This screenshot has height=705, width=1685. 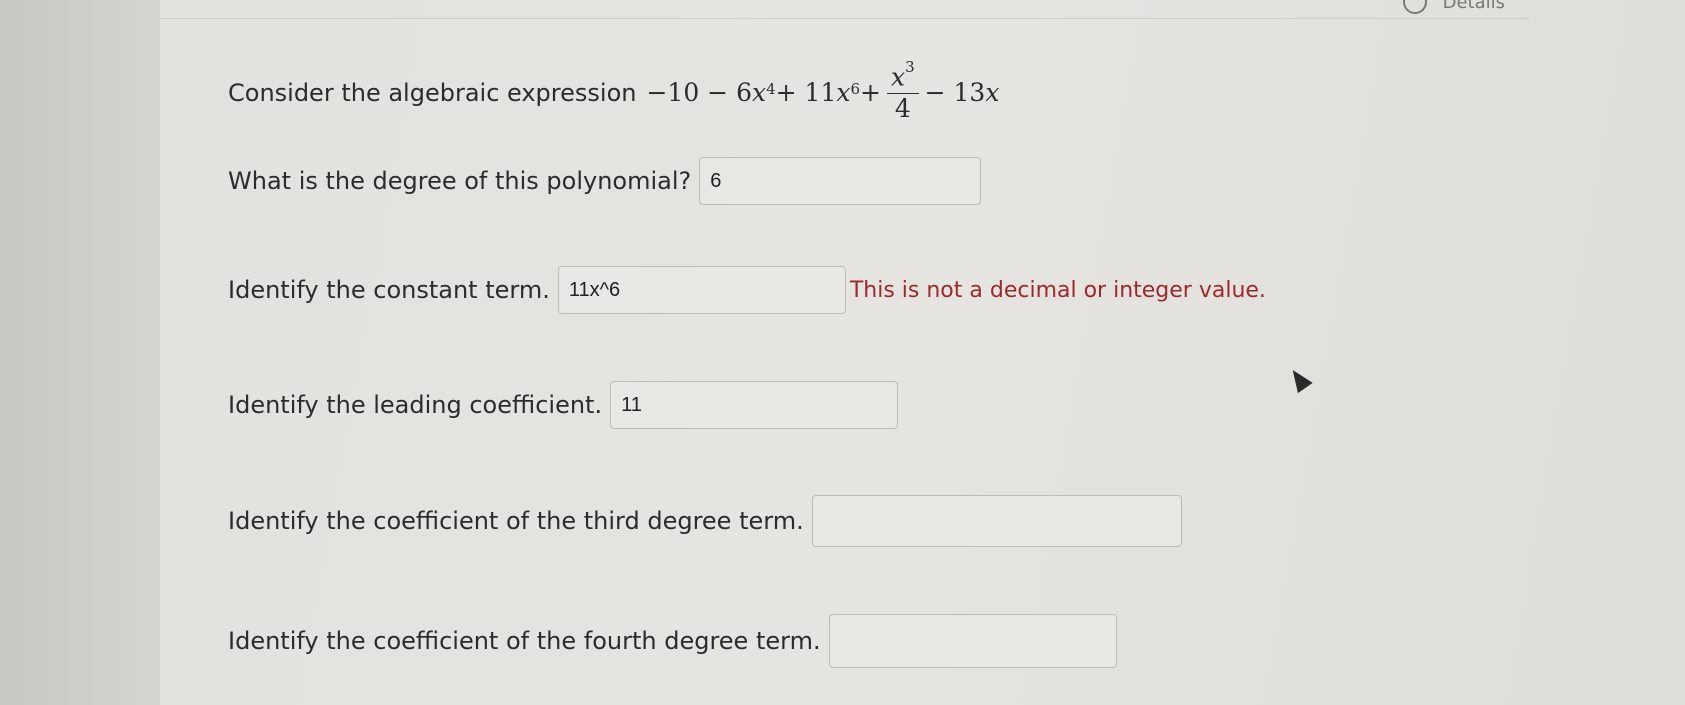 What do you see at coordinates (840, 181) in the screenshot?
I see `answer-input-degree: 6` at bounding box center [840, 181].